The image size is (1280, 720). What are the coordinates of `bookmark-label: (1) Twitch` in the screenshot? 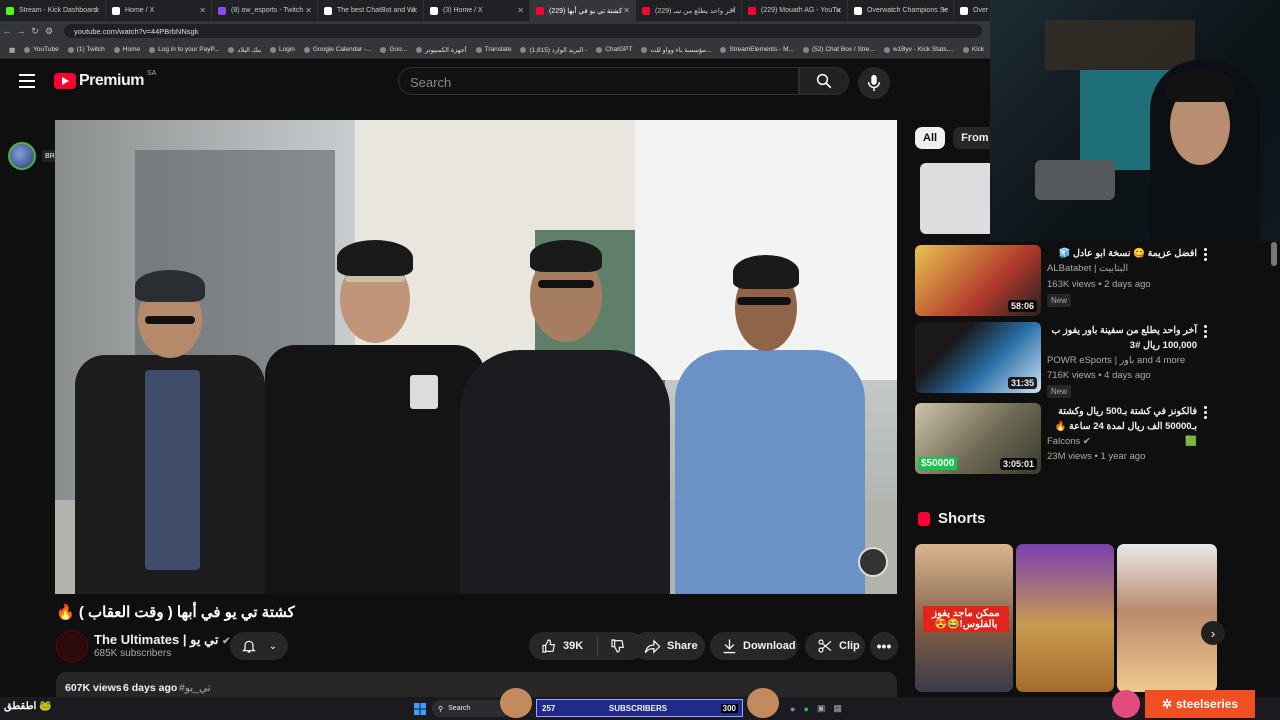 It's located at (90, 49).